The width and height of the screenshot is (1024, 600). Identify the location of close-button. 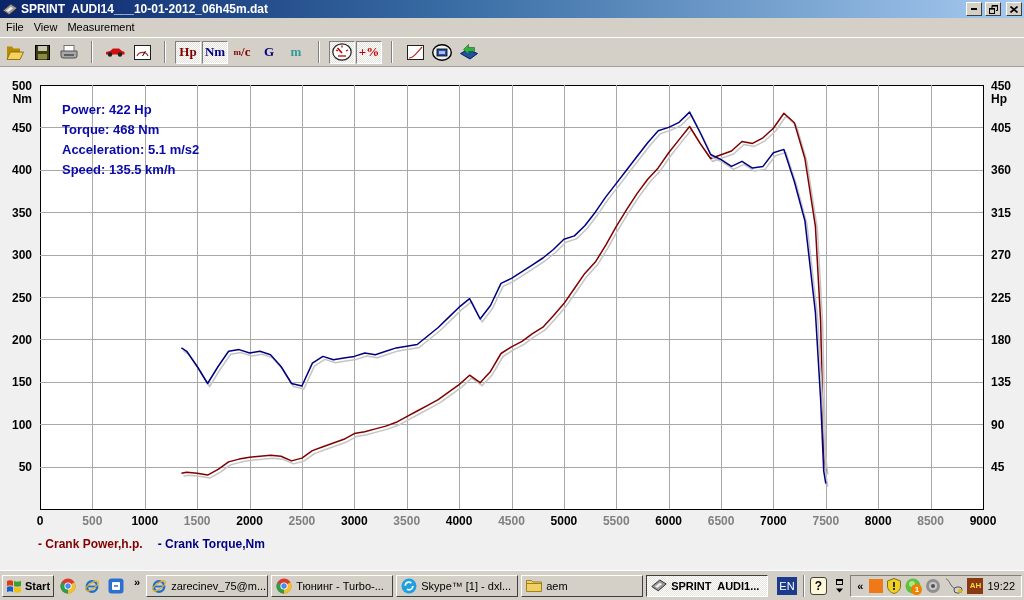
(1014, 9).